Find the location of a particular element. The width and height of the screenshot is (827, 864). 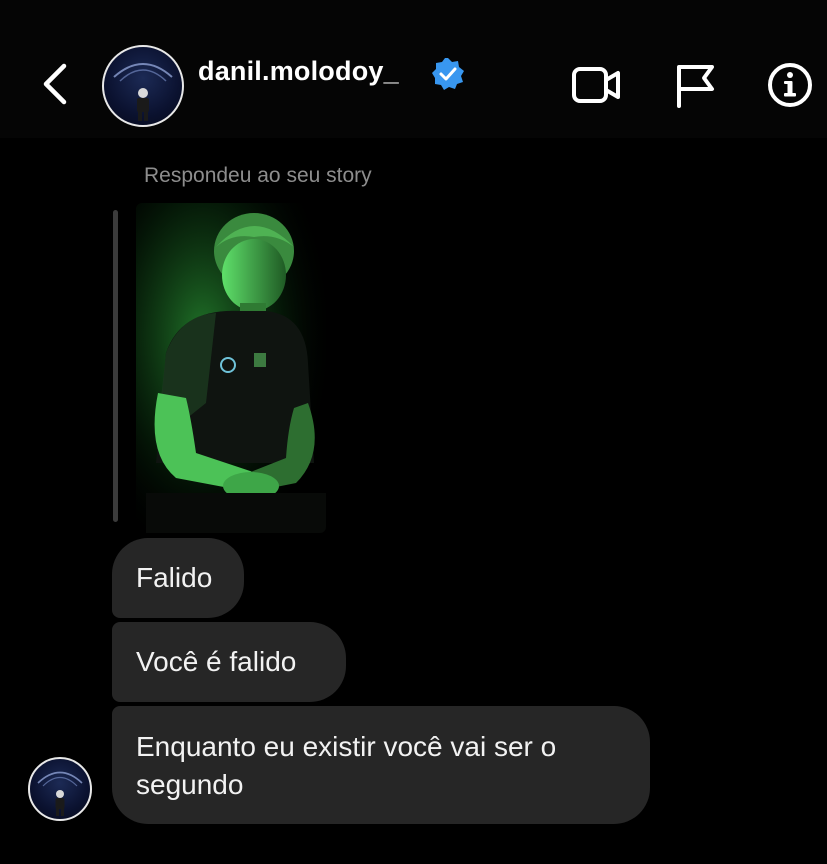

video-call-icon is located at coordinates (596, 85).